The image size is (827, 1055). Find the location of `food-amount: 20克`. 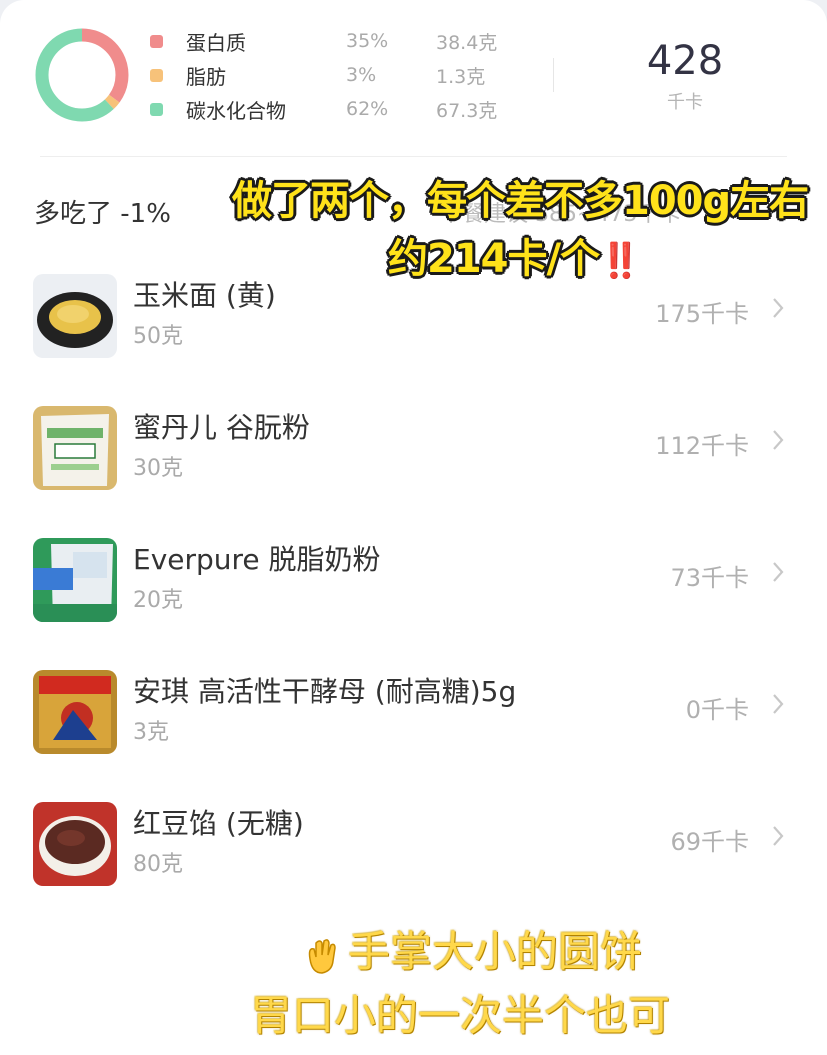

food-amount: 20克 is located at coordinates (158, 600).